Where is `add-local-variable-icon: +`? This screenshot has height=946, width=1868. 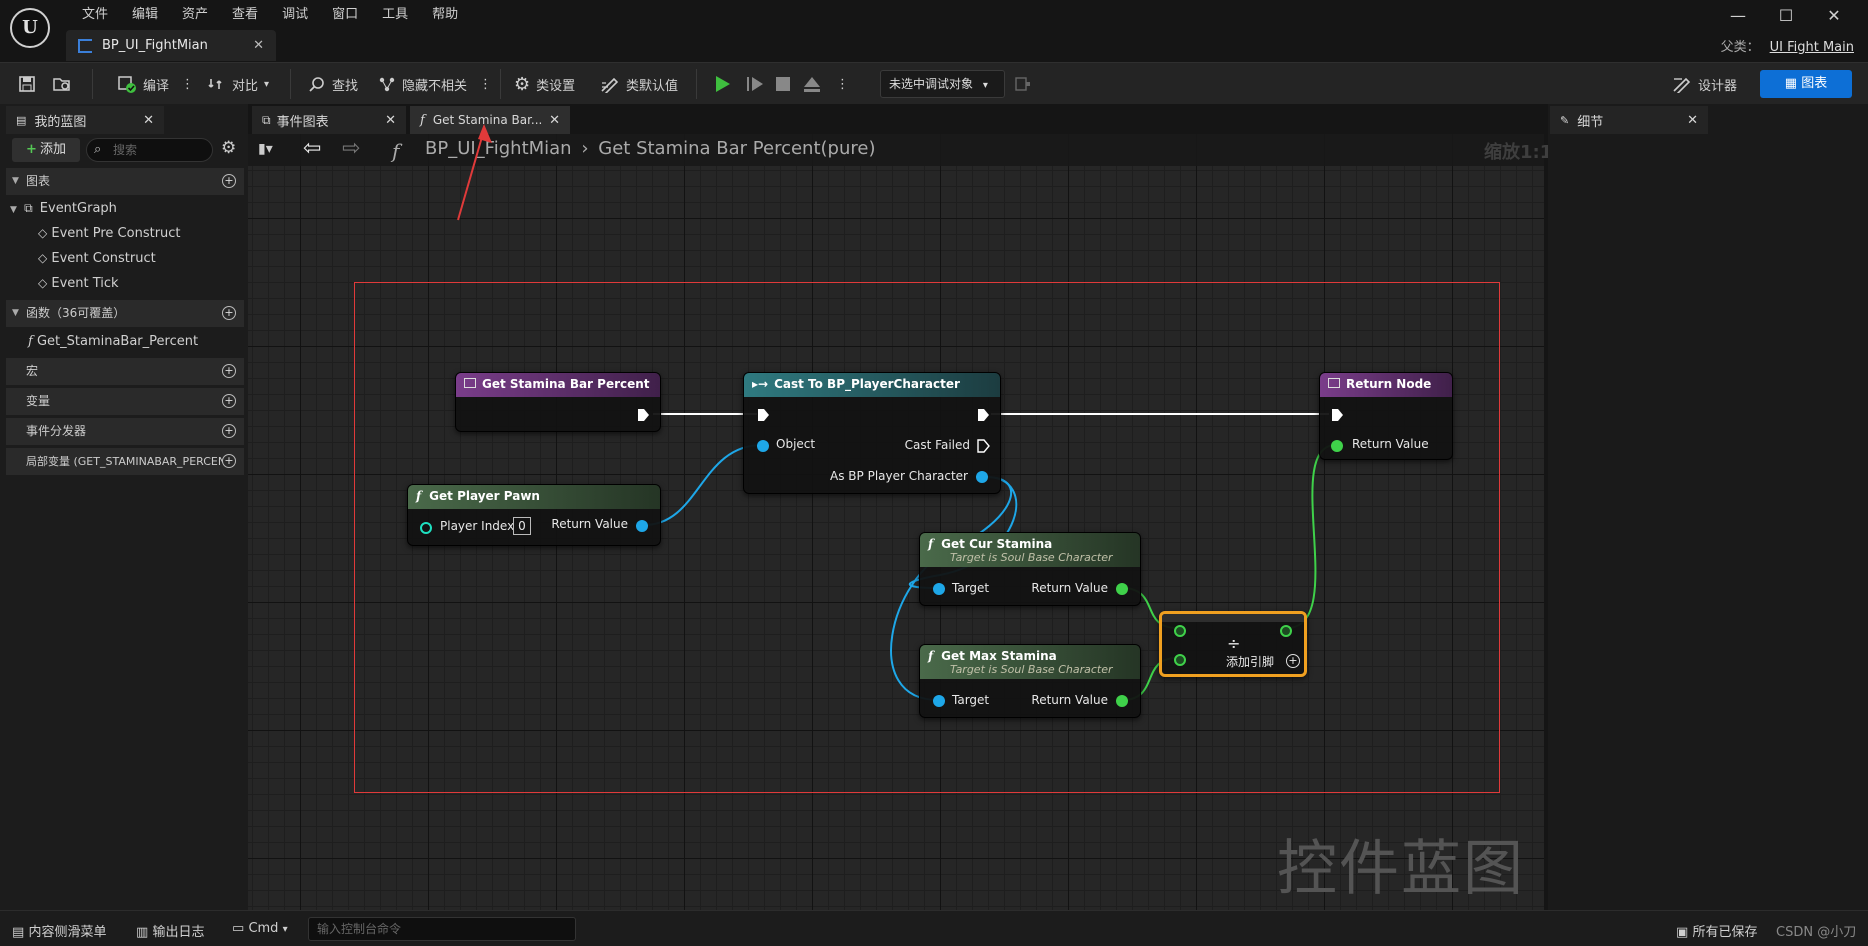
add-local-variable-icon: + is located at coordinates (229, 461).